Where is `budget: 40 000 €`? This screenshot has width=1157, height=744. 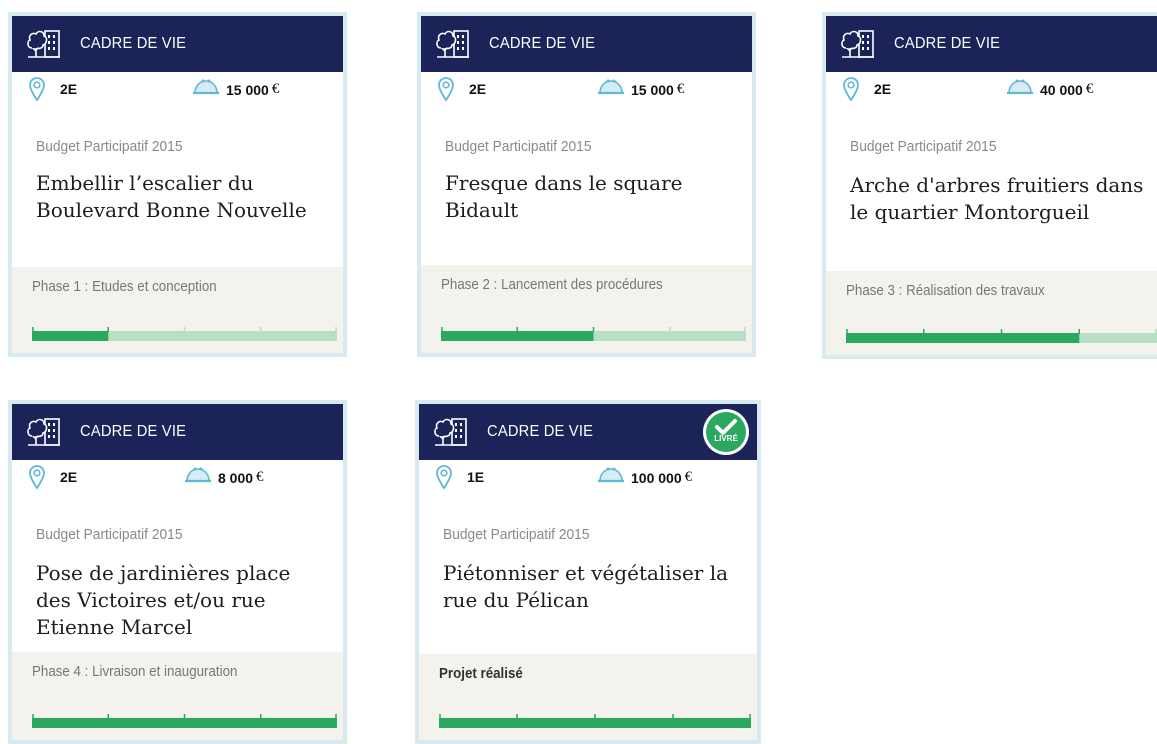 budget: 40 000 € is located at coordinates (1049, 89).